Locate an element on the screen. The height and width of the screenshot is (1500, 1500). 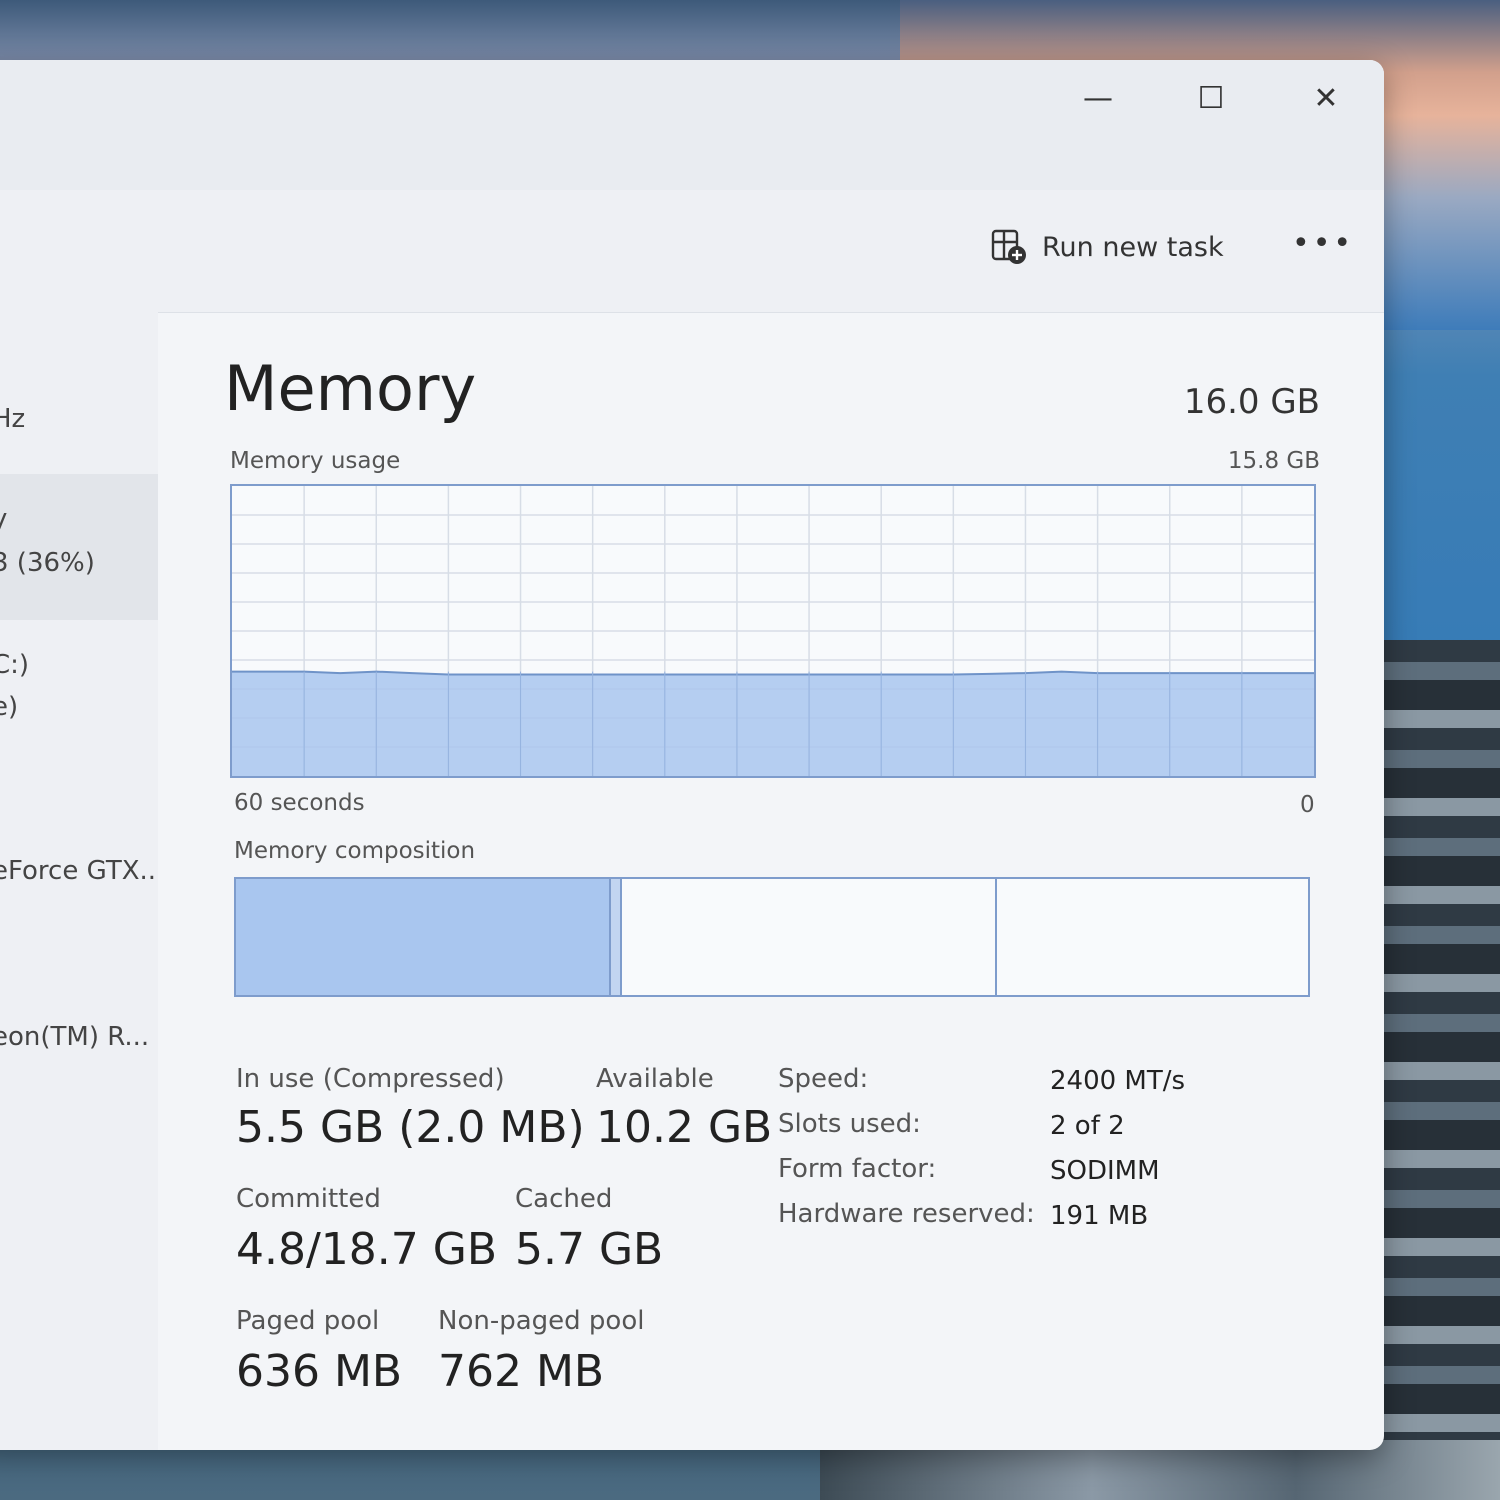
slots-used-label: Slots used: is located at coordinates (849, 1124).